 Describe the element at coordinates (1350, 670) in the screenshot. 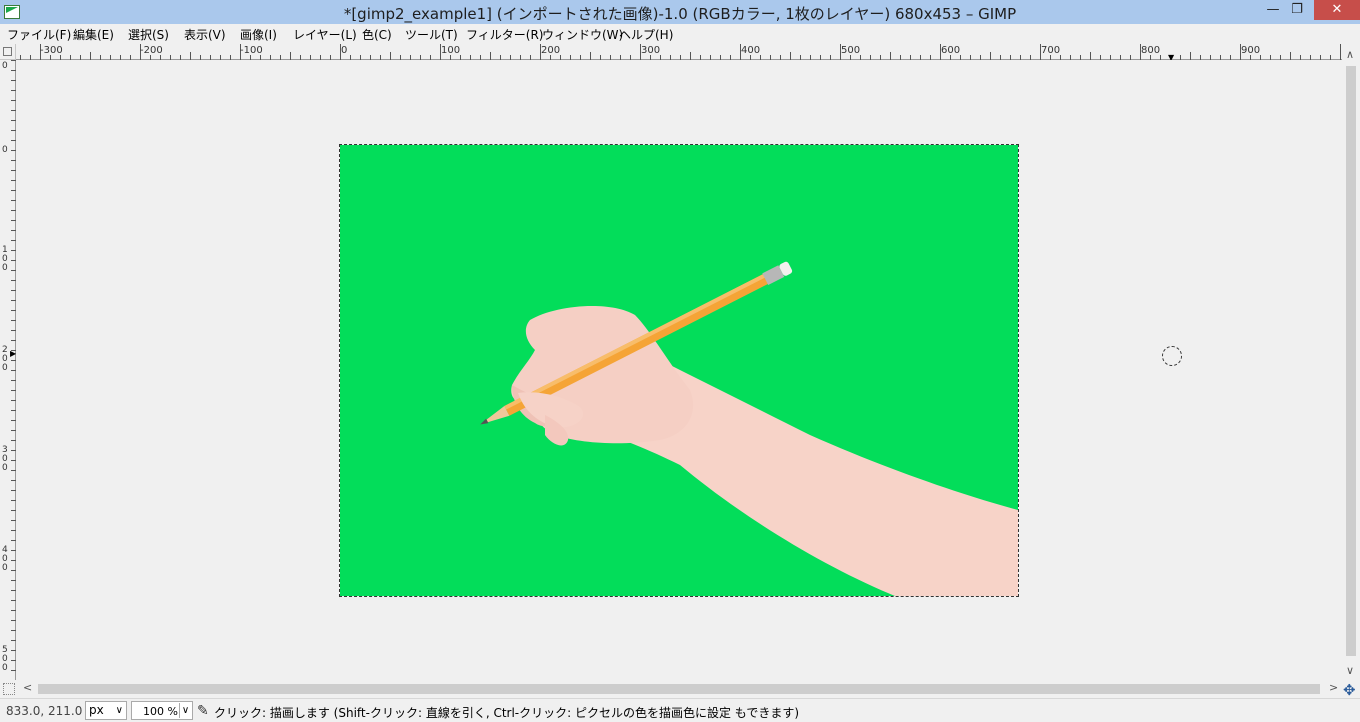

I see `scroll-down-icon: ∨` at that location.